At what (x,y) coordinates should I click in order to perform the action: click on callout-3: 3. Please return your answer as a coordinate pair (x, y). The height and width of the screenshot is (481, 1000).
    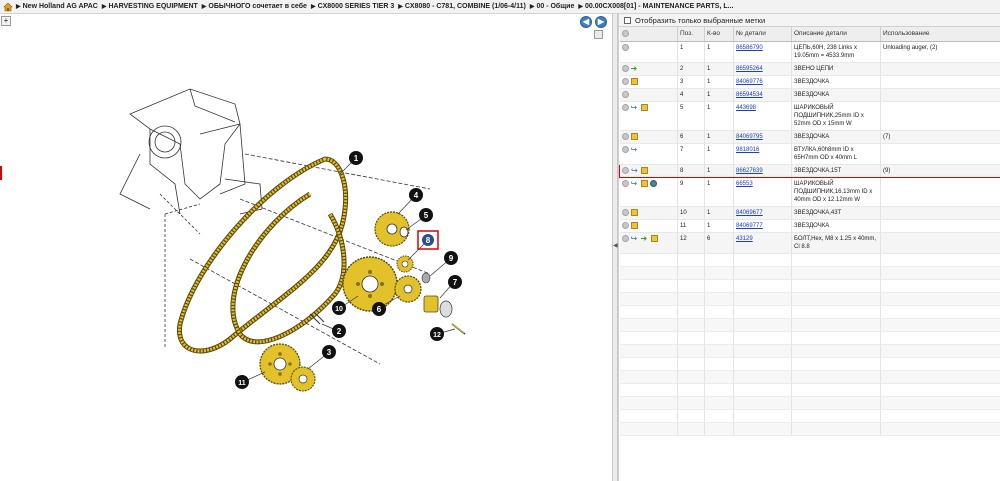
    Looking at the image, I should click on (329, 352).